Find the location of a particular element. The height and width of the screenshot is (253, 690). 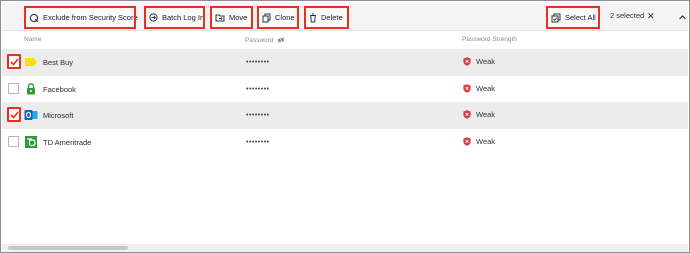

outlook-logo-icon is located at coordinates (31, 115).